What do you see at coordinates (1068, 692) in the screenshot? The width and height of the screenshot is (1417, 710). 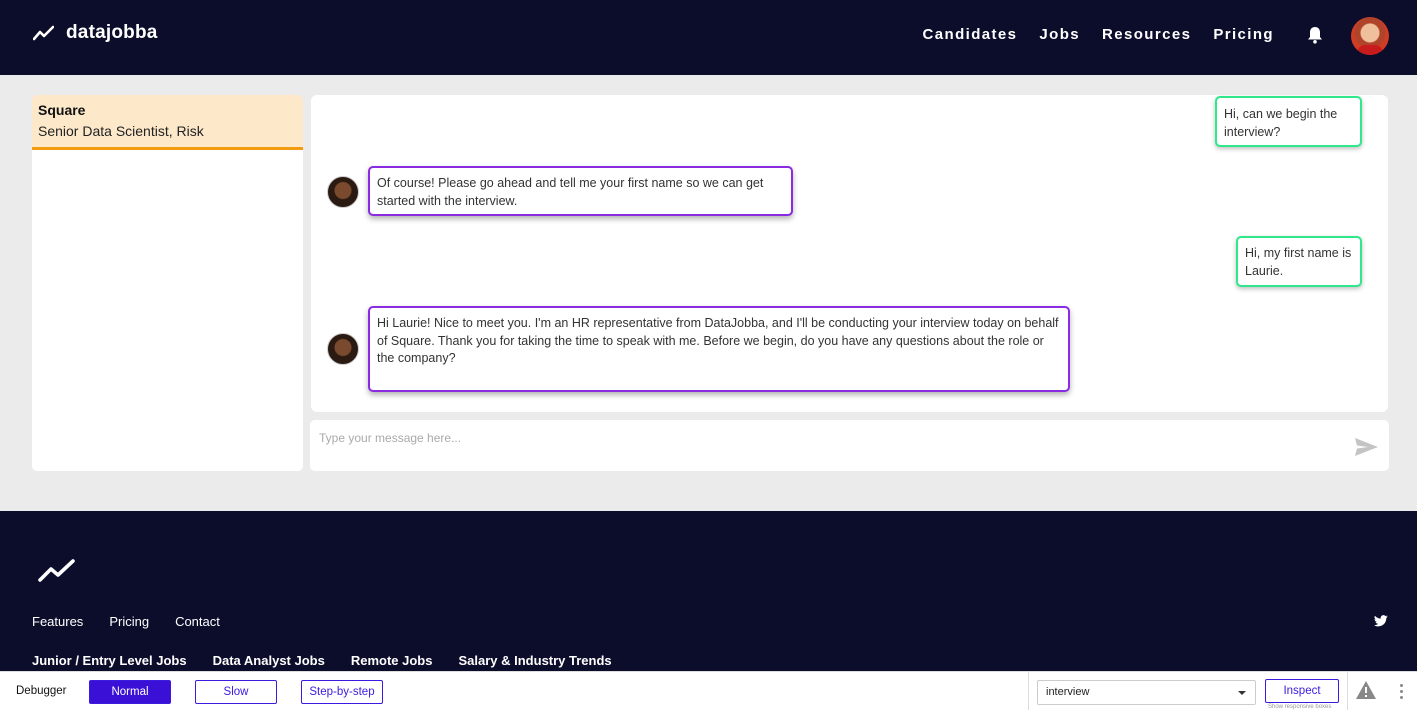 I see `element-select-value: interview` at bounding box center [1068, 692].